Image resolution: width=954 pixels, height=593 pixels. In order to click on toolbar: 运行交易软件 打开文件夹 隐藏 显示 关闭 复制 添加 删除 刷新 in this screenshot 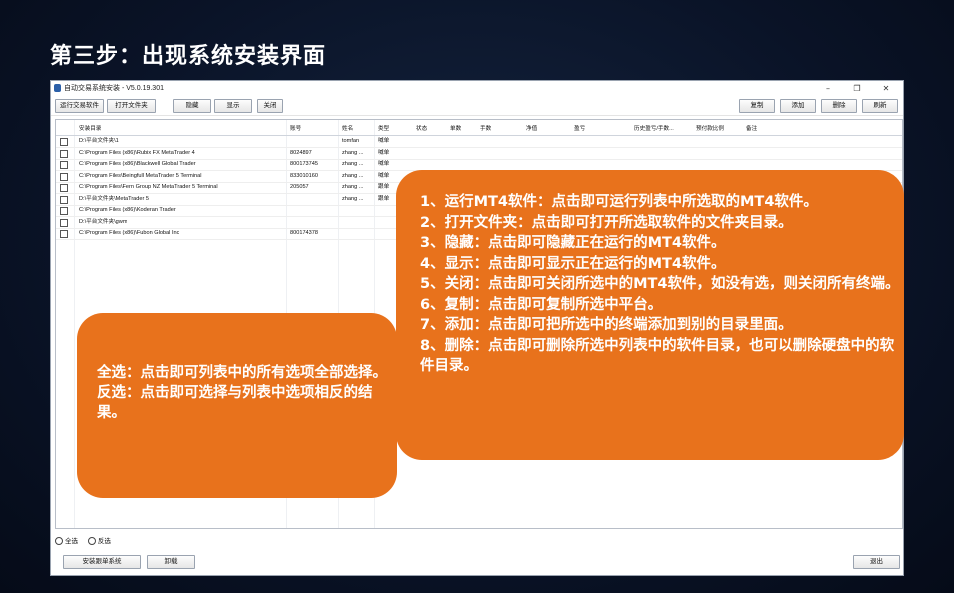, I will do `click(477, 106)`.